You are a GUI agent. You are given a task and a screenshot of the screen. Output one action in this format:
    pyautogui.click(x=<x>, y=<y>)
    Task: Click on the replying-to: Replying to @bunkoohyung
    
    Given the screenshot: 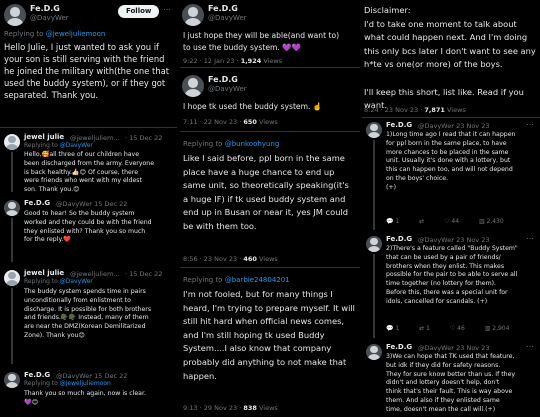 What is the action you would take?
    pyautogui.click(x=231, y=144)
    